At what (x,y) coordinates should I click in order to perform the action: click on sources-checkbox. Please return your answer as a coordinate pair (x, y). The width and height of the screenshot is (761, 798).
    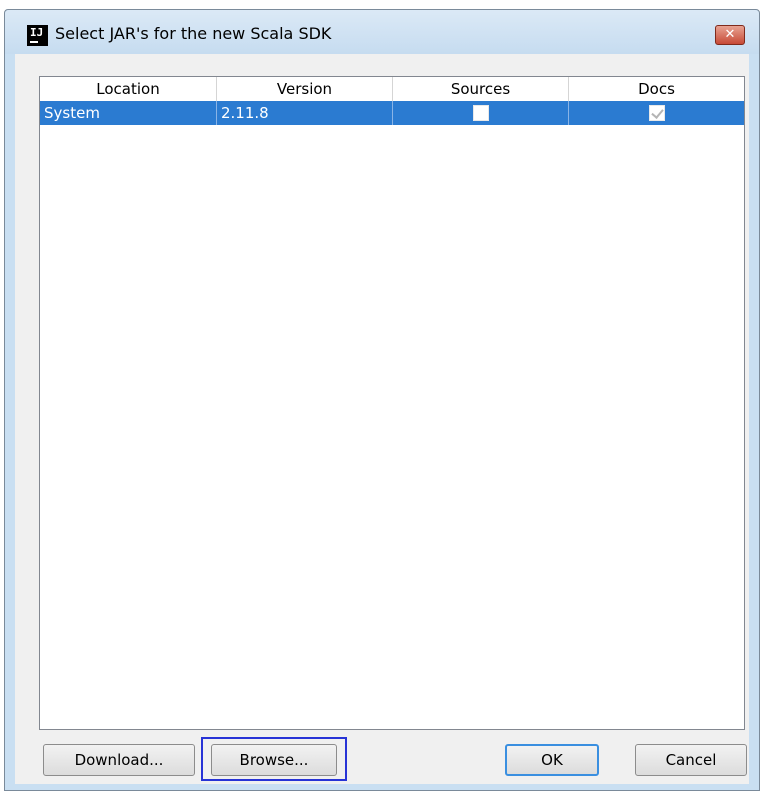
    Looking at the image, I should click on (480, 113).